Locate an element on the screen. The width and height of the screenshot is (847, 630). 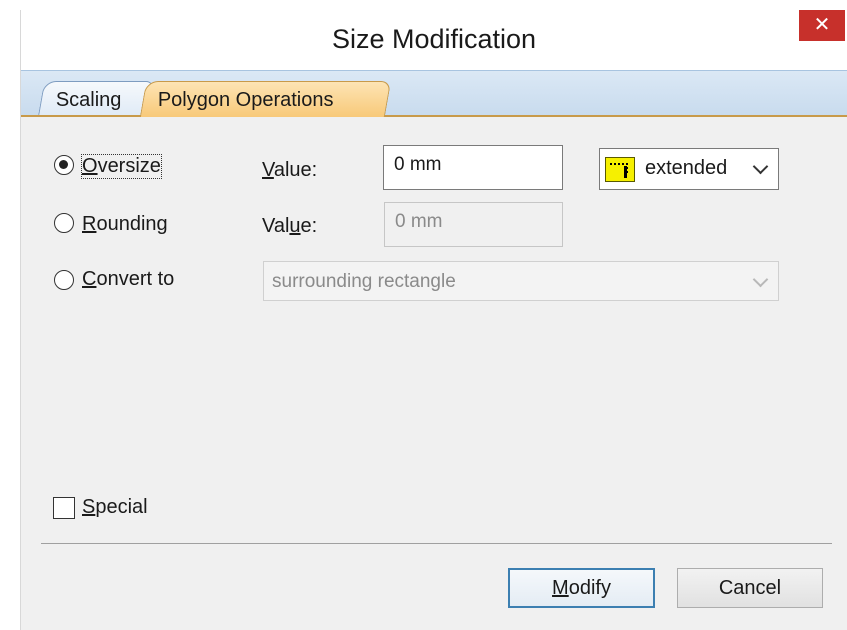
tab-scaling: Scaling is located at coordinates (96, 99).